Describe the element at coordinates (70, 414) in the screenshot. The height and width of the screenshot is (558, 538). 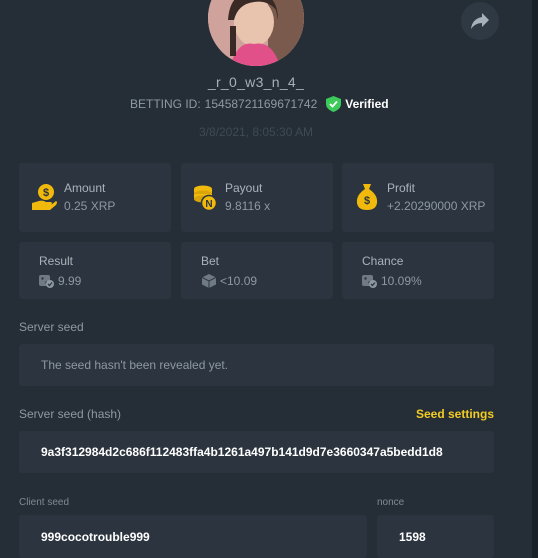
I see `server-seed-hash-label: Server seed (hash)` at that location.